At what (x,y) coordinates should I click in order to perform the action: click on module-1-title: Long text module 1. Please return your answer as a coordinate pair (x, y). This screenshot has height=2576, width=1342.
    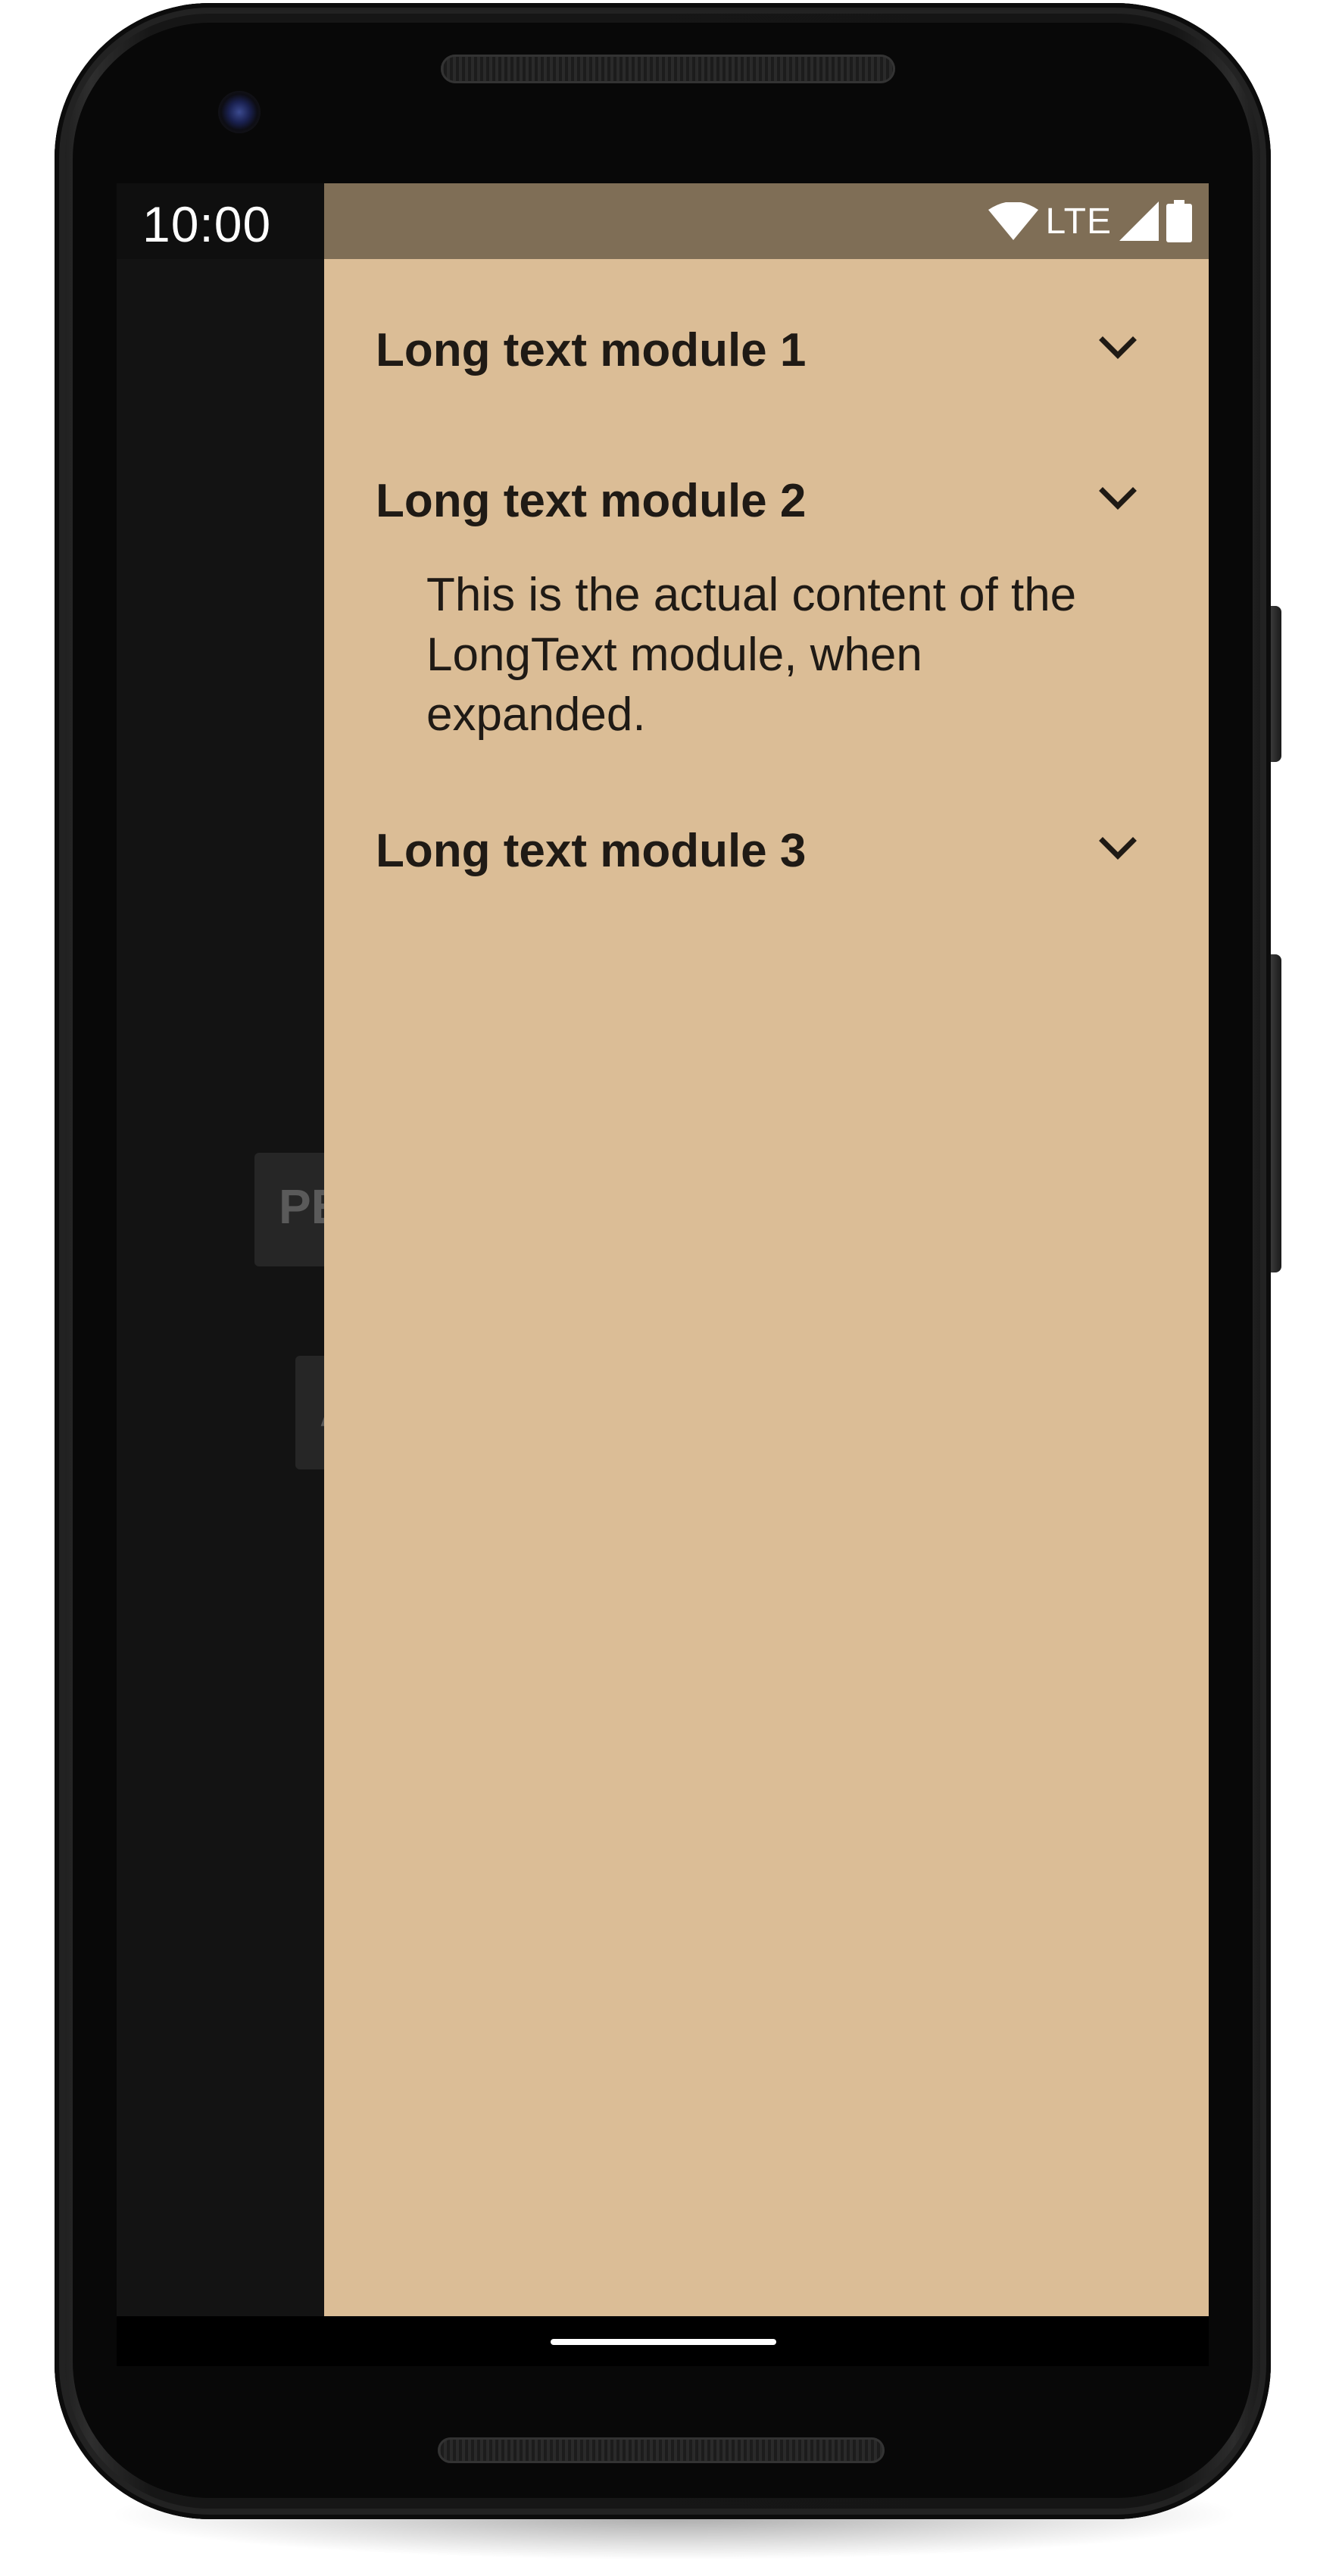
    Looking at the image, I should click on (591, 350).